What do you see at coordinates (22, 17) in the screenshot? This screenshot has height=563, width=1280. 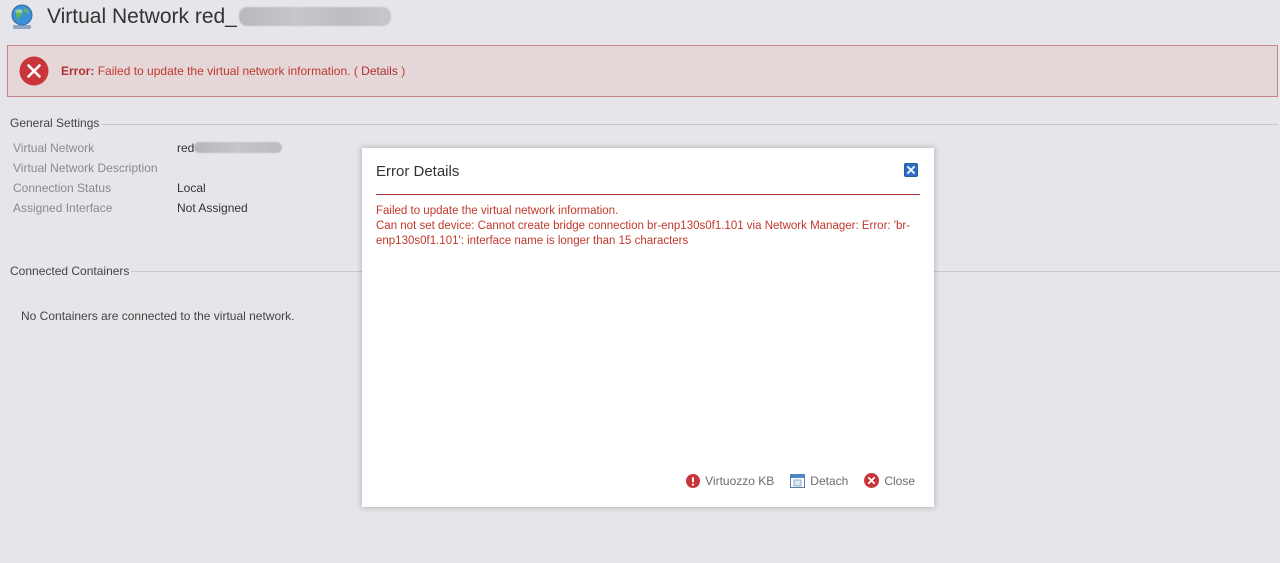 I see `globe-network-icon` at bounding box center [22, 17].